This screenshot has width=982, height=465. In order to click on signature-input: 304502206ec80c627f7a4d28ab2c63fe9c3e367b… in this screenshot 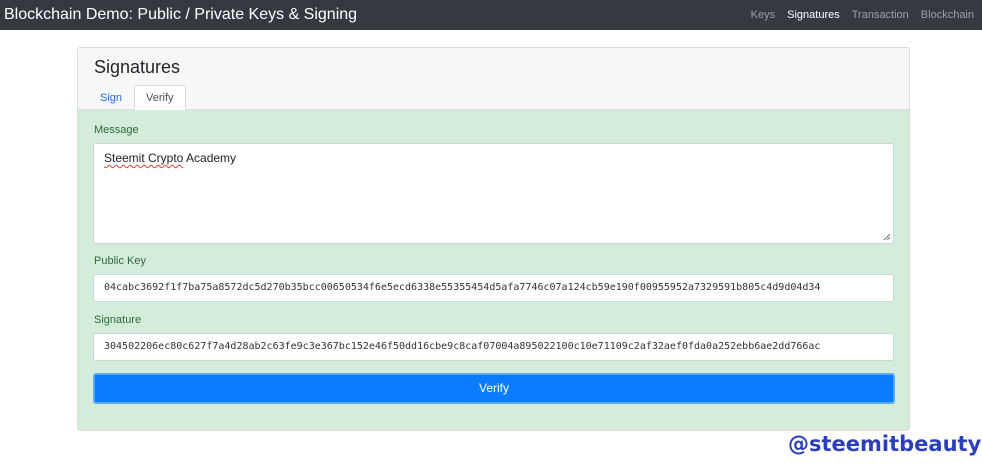, I will do `click(493, 347)`.